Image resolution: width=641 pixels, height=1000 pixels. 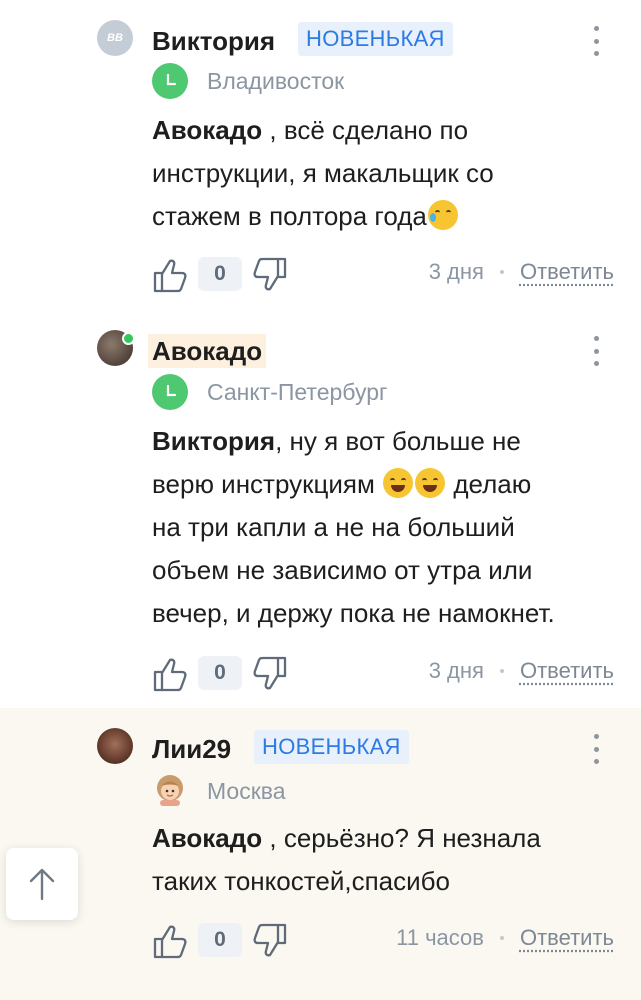 I want to click on crying-face-emoji, so click(x=442, y=215).